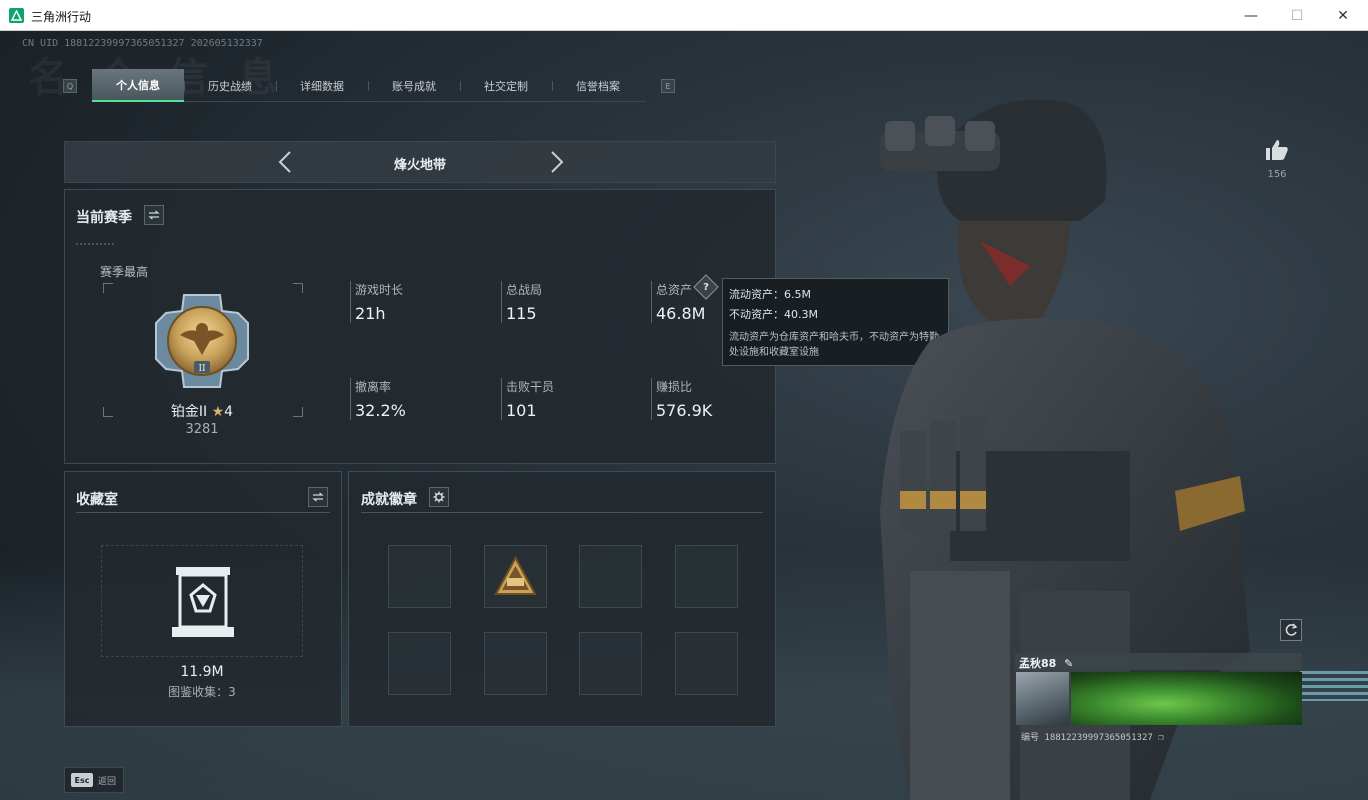 This screenshot has width=1368, height=800. What do you see at coordinates (218, 412) in the screenshot?
I see `star-icon: ★` at bounding box center [218, 412].